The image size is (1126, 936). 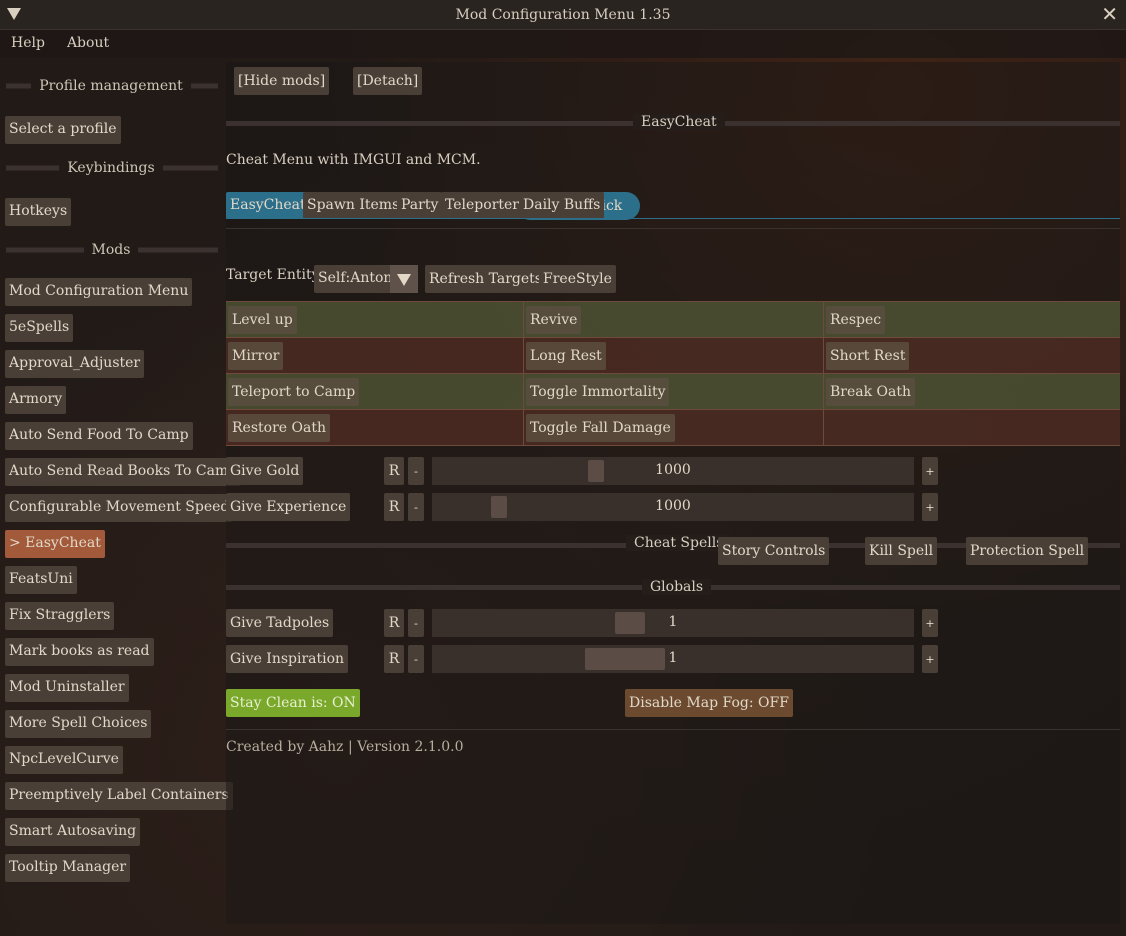 What do you see at coordinates (856, 320) in the screenshot?
I see `respec-button: Respec` at bounding box center [856, 320].